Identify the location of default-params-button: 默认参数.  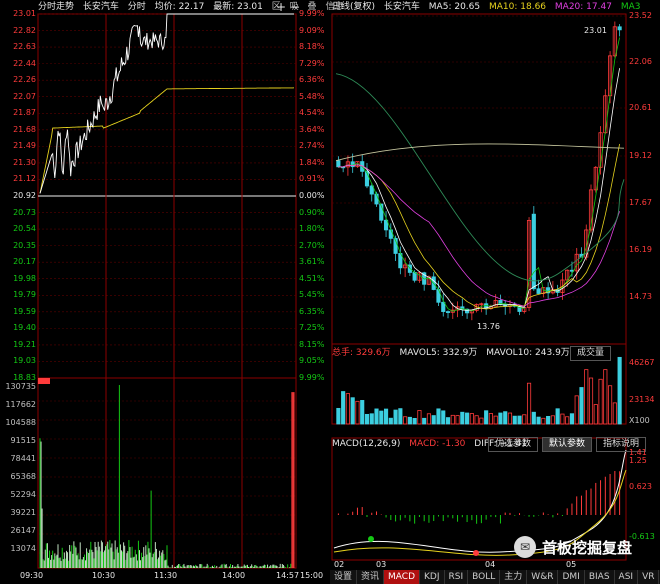
(567, 444).